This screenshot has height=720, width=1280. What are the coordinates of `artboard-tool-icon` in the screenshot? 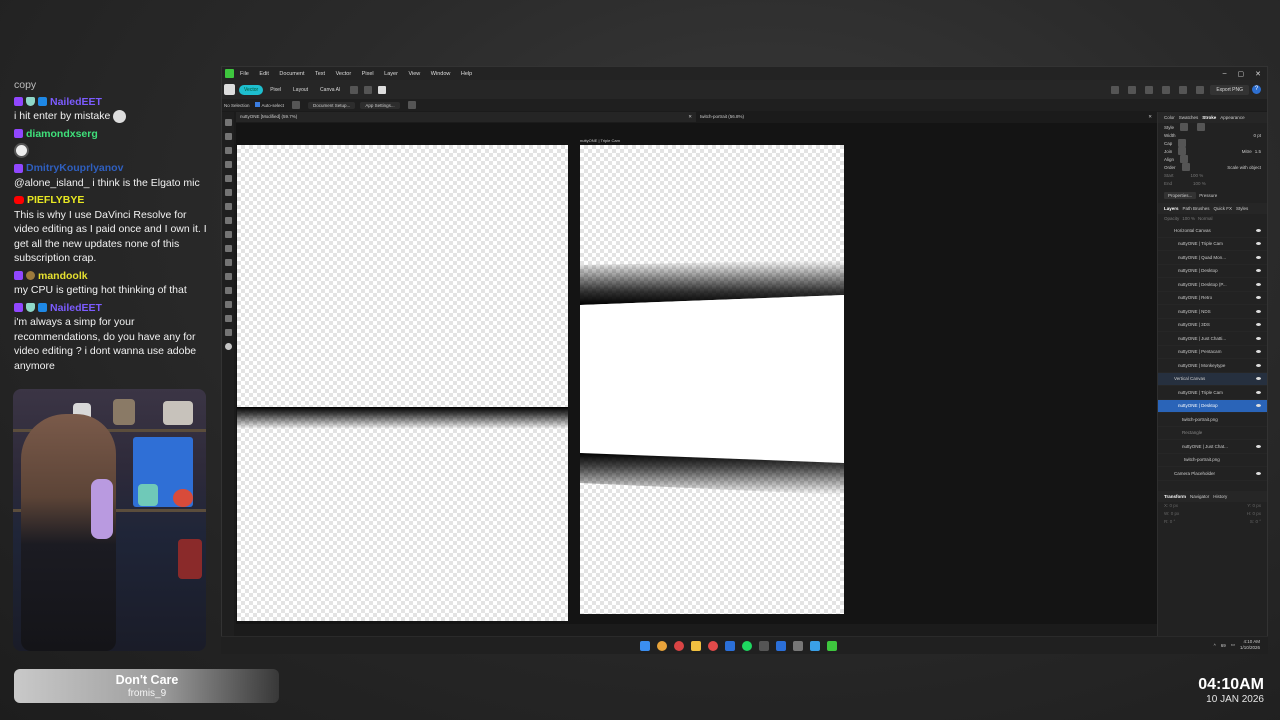 It's located at (228, 136).